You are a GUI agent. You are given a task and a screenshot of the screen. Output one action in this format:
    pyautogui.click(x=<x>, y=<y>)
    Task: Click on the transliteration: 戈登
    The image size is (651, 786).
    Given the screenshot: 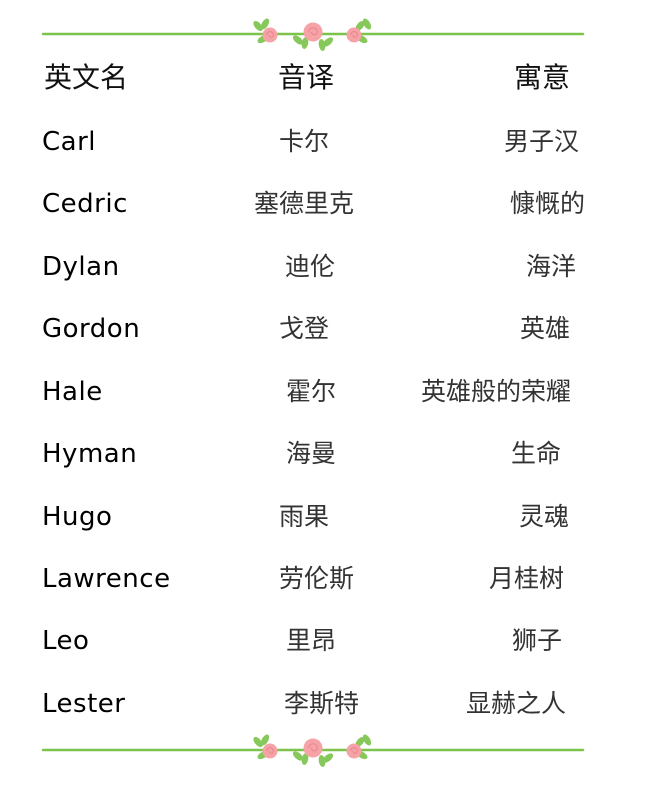 What is the action you would take?
    pyautogui.click(x=304, y=328)
    